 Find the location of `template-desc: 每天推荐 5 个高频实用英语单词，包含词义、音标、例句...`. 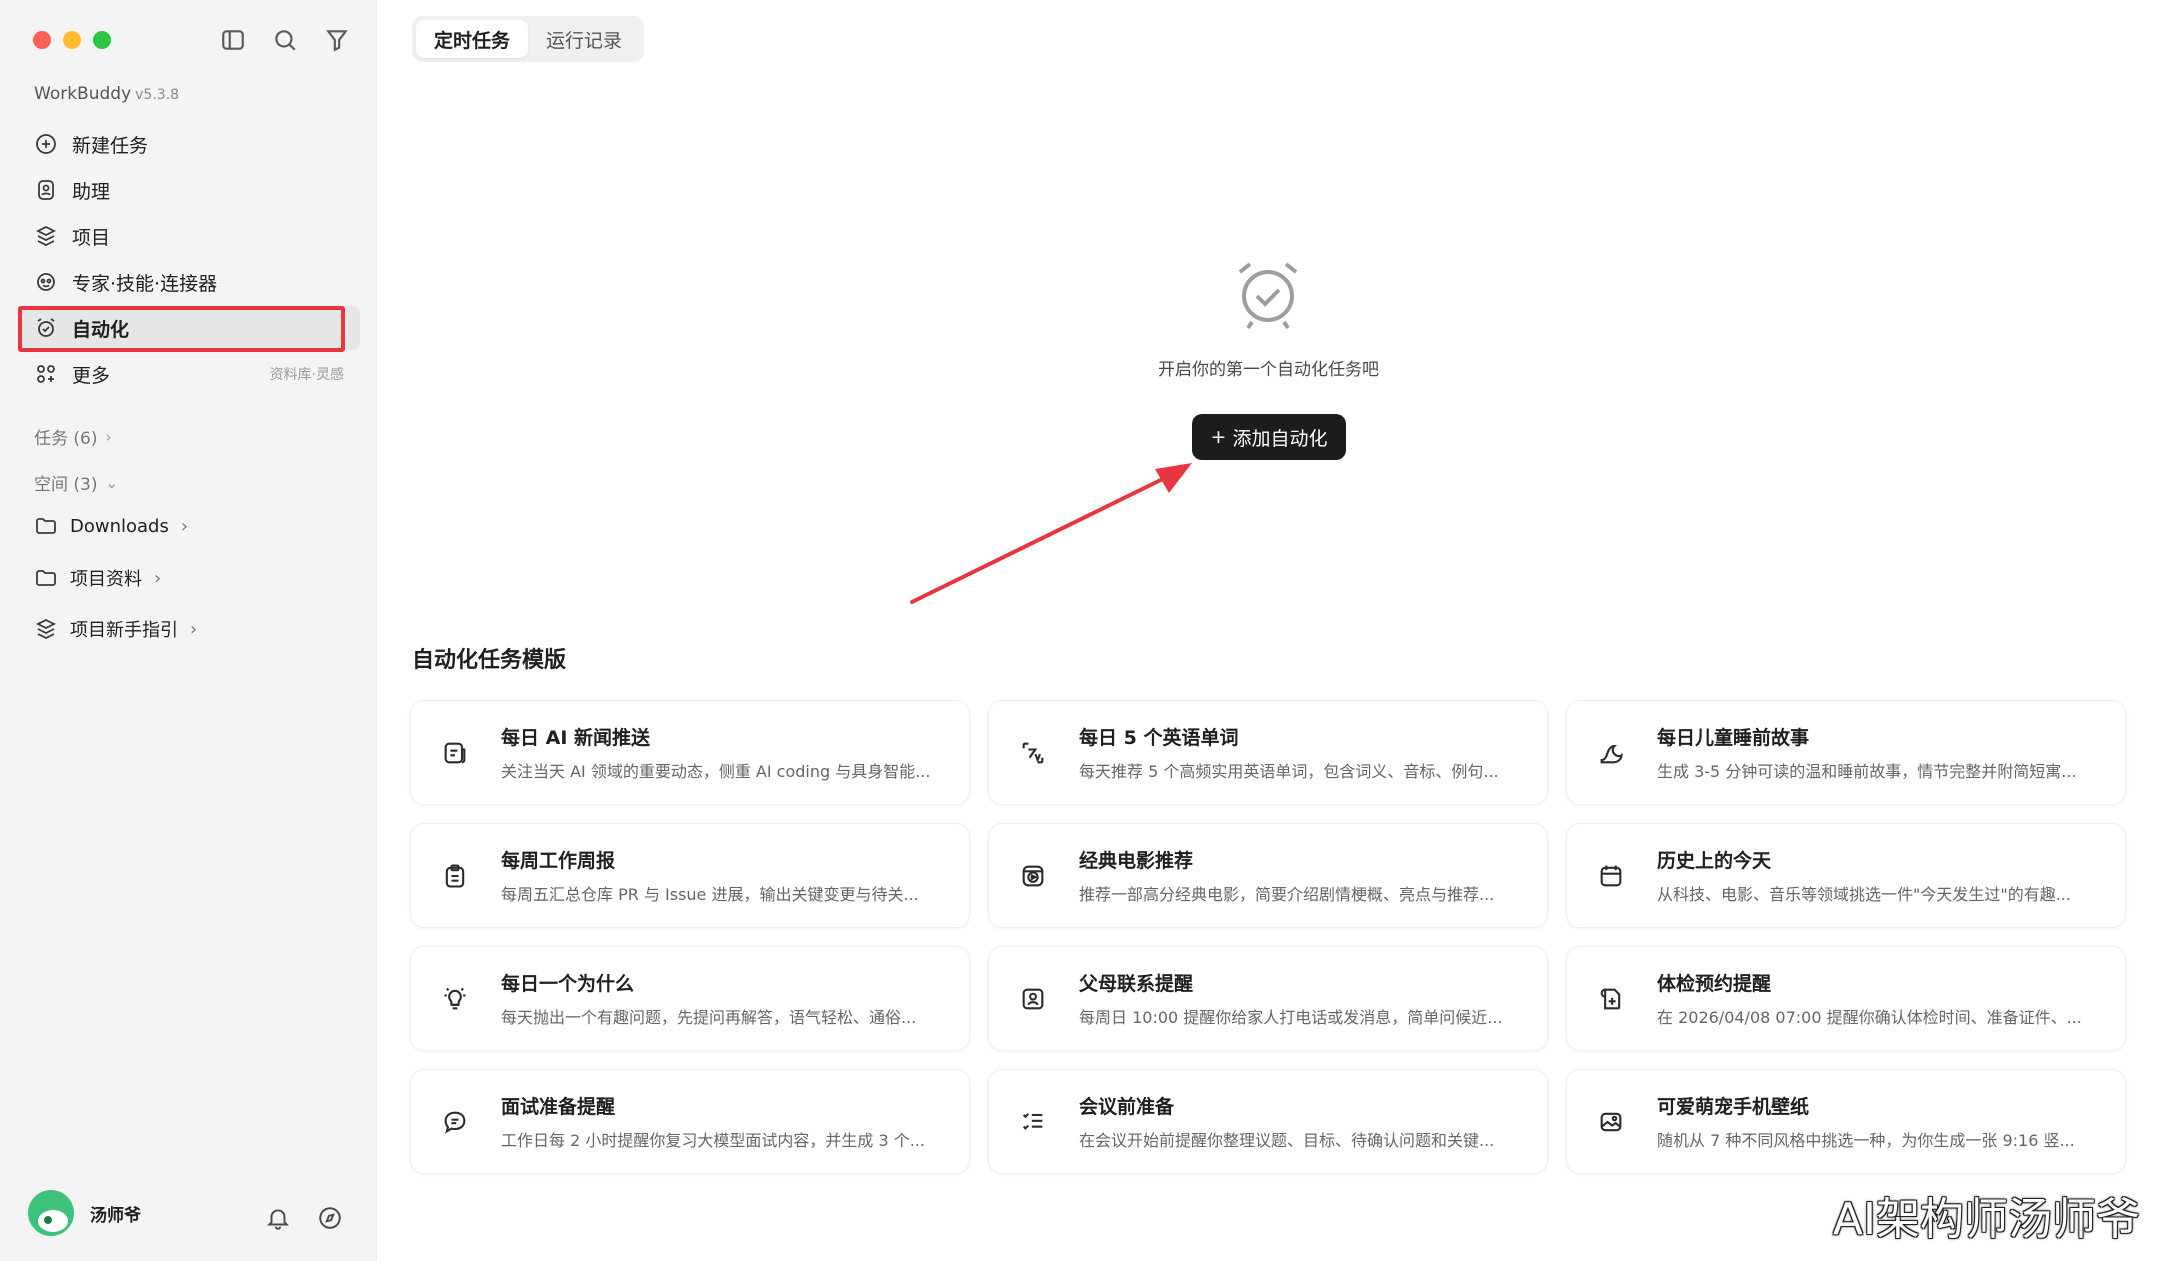

template-desc: 每天推荐 5 个高频实用英语单词，包含词义、音标、例句... is located at coordinates (1289, 771).